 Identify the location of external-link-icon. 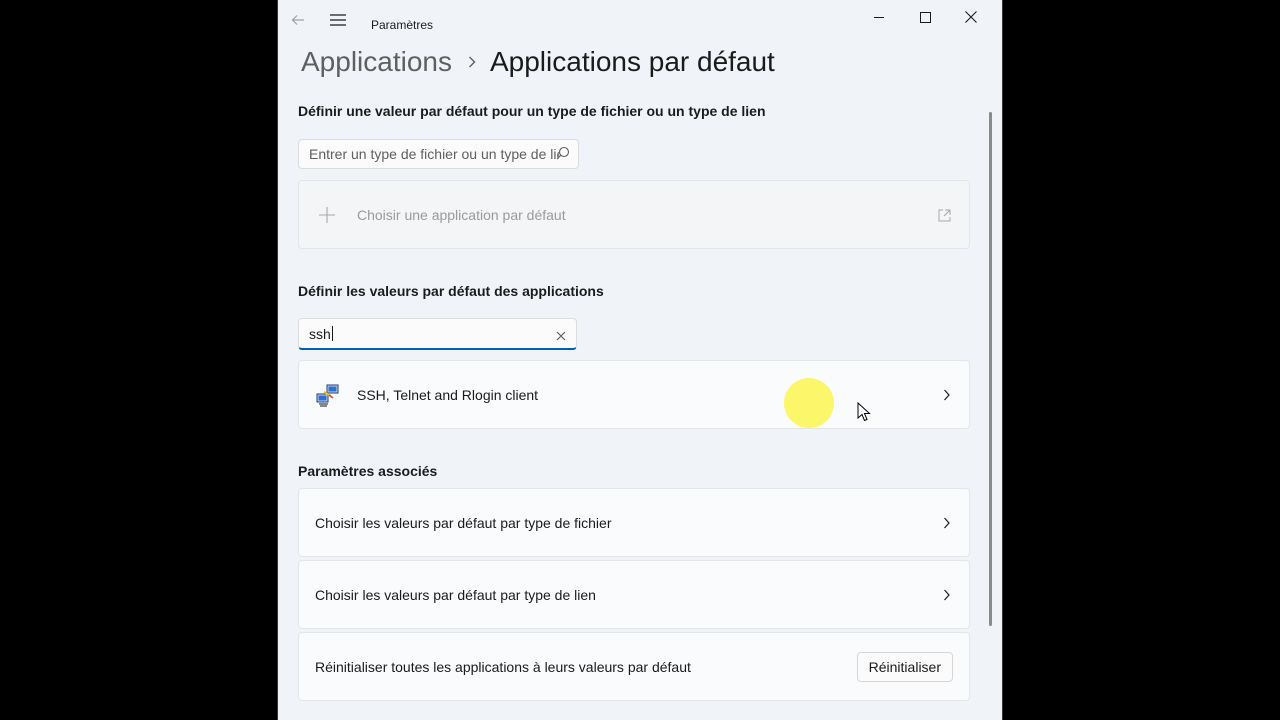
(944, 217).